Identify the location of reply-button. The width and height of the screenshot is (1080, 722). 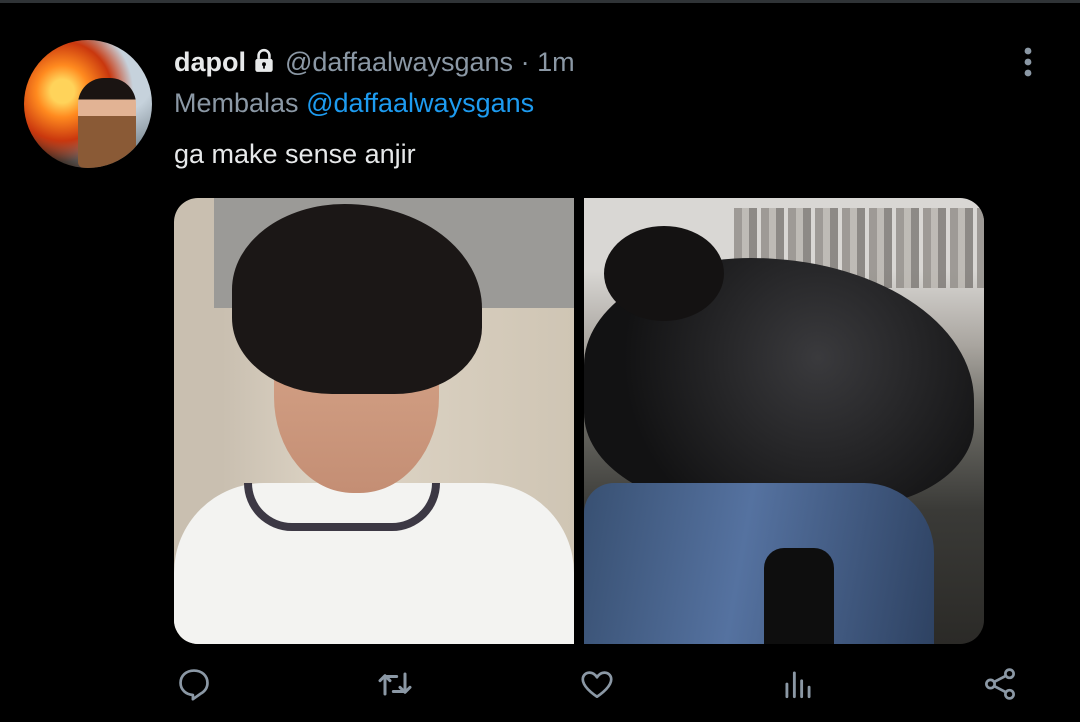
(194, 684).